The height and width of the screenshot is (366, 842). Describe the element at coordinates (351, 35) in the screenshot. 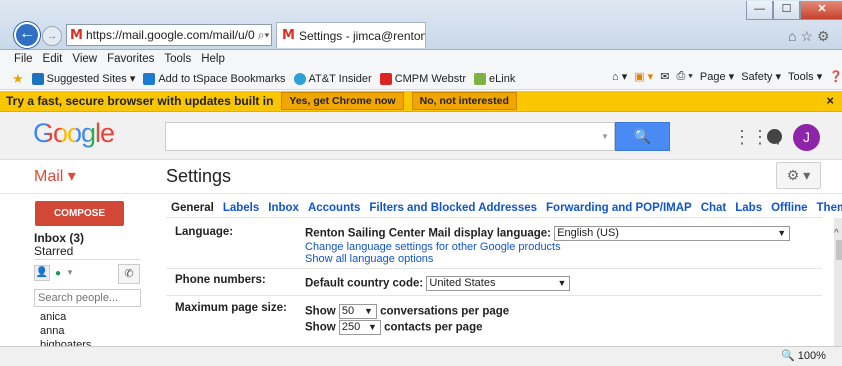

I see `browser-tab: M Settings - jimca@rentonsail... ×` at that location.